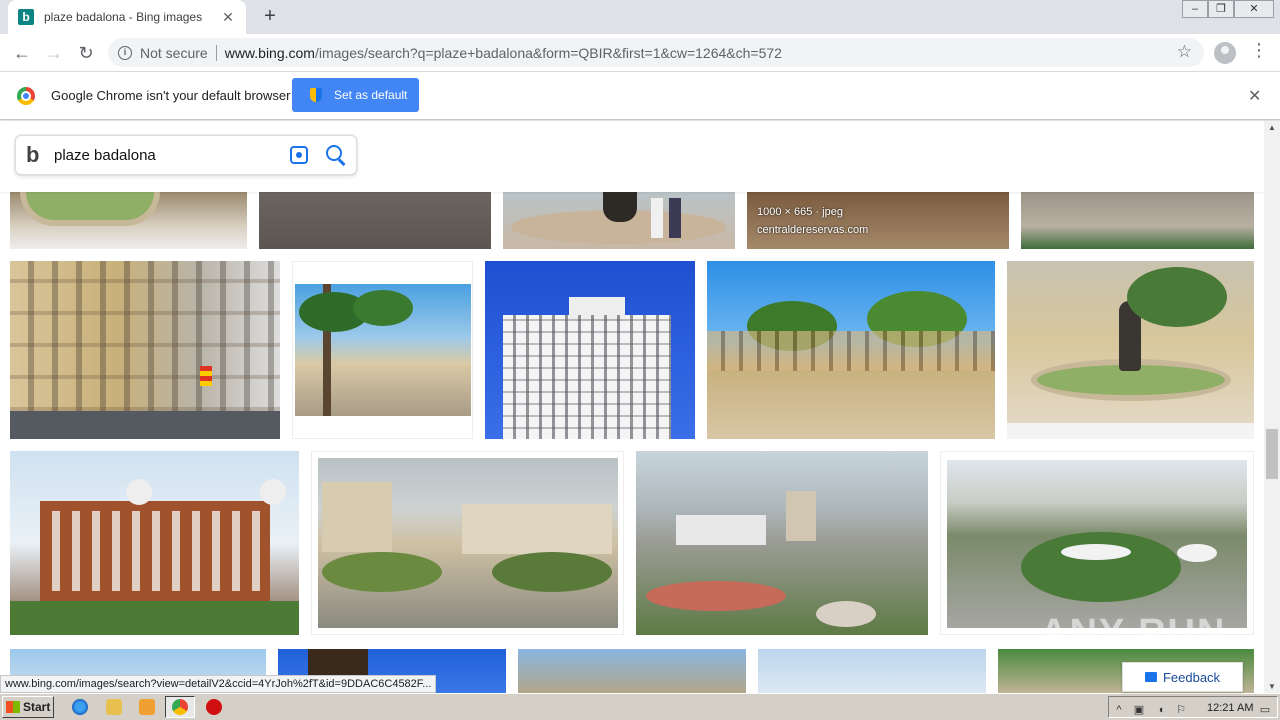  I want to click on image-source-overlay: centraldereservas.com, so click(813, 230).